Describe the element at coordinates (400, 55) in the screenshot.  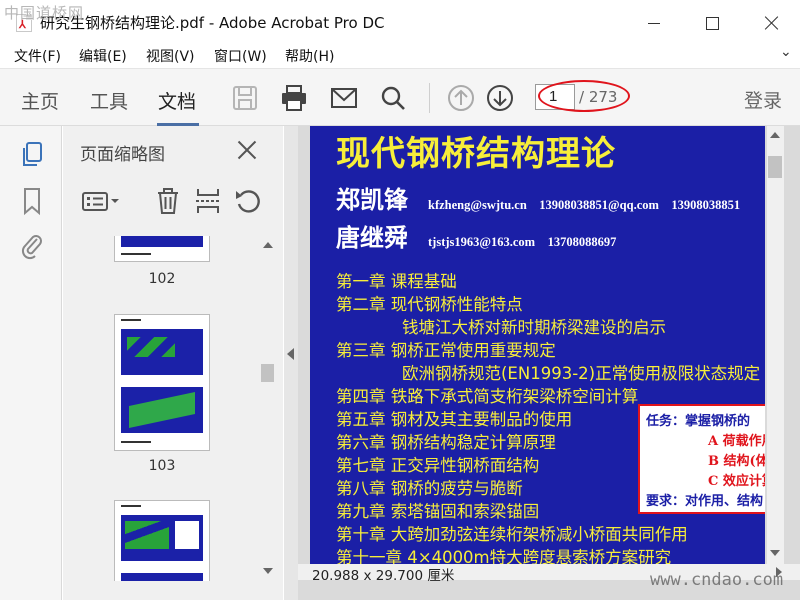
I see `menu-bar: 文件(F) 编辑(E) 视图(V) 窗口(W) 帮助(H) ⌄` at that location.